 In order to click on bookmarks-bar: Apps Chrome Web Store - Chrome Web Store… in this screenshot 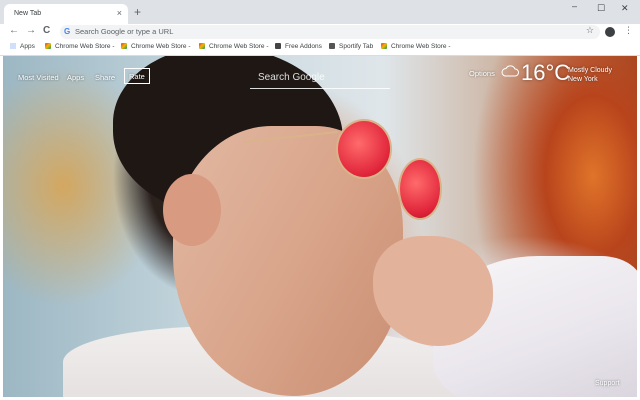, I will do `click(320, 48)`.